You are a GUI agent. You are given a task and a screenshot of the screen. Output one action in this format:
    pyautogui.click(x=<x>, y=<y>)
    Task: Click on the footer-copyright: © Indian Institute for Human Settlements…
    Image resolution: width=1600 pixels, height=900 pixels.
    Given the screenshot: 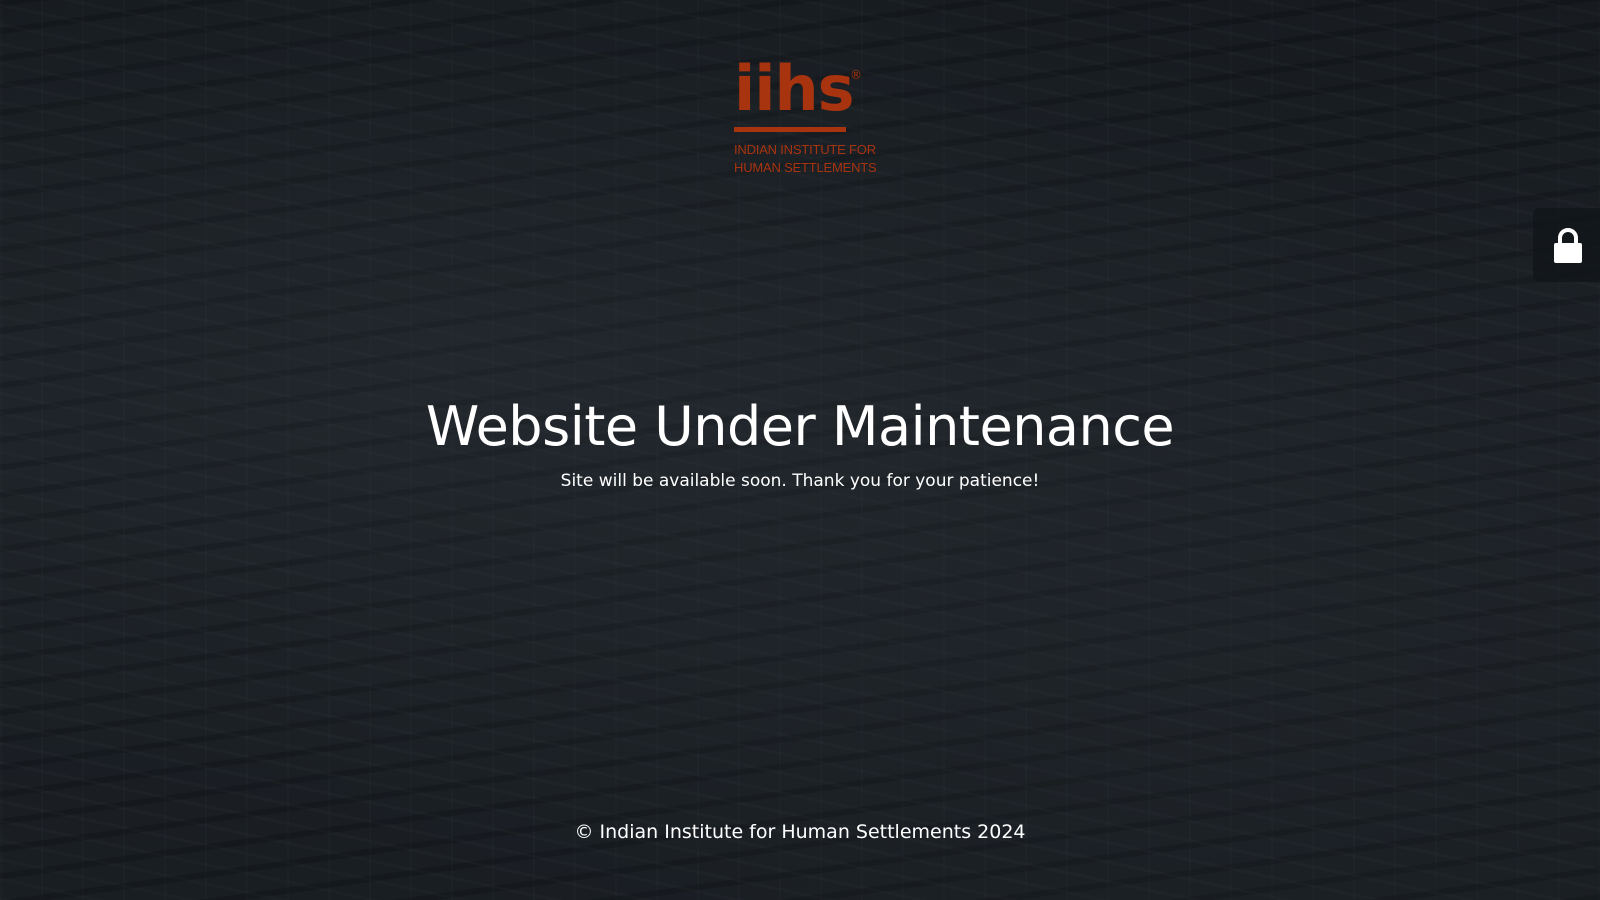 What is the action you would take?
    pyautogui.click(x=800, y=832)
    